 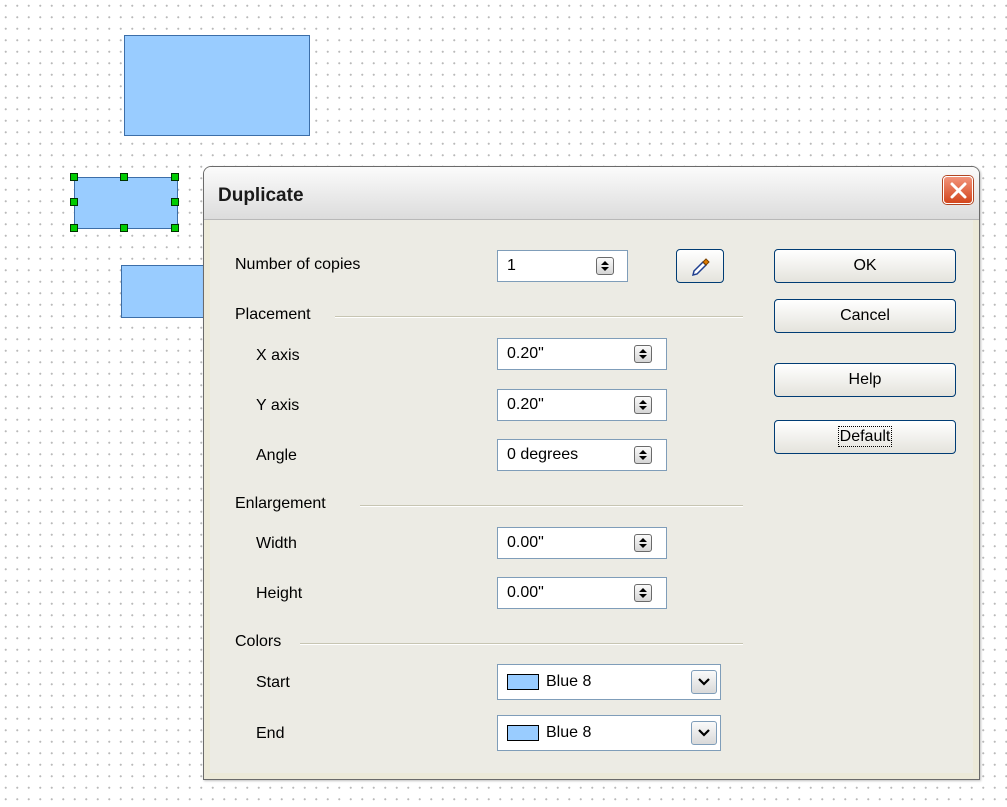 I want to click on placement-group-divider, so click(x=539, y=317).